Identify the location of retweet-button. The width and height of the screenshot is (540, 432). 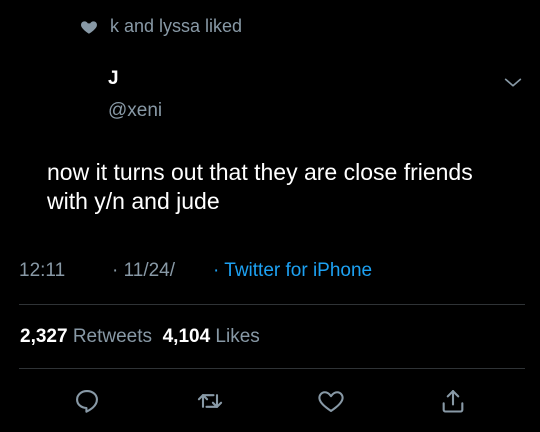
(210, 401).